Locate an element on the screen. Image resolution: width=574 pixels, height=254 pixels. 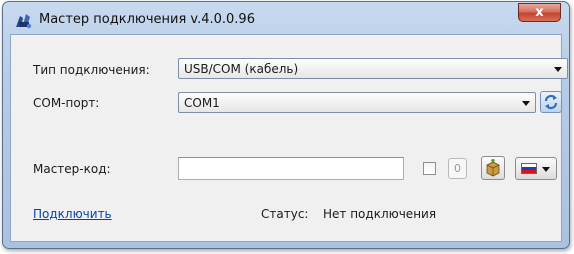
close-icon: x is located at coordinates (539, 12).